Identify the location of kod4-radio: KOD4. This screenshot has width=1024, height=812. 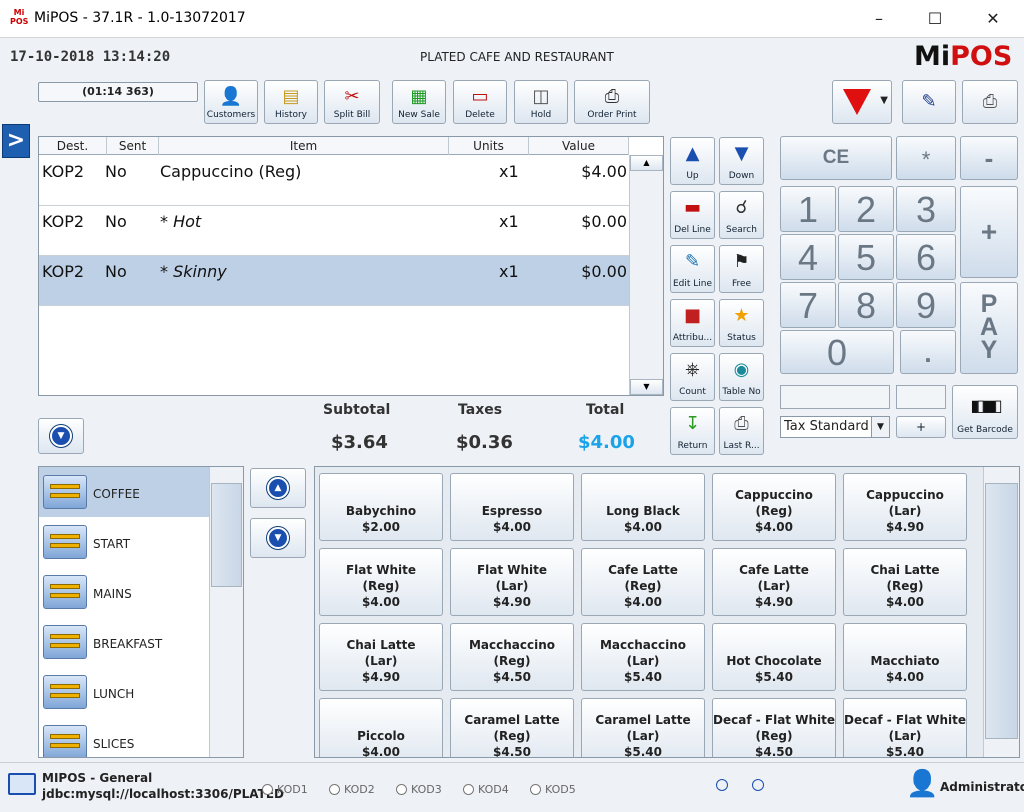
(486, 789).